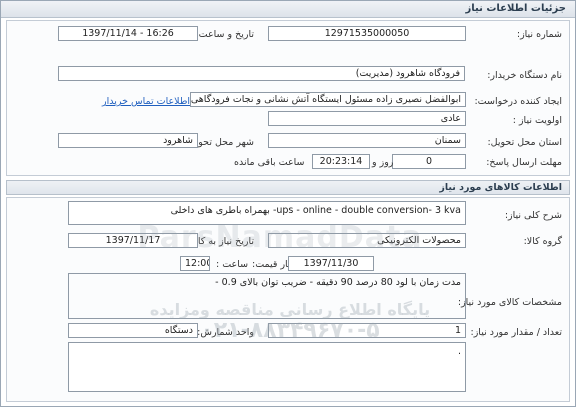 Image resolution: width=576 pixels, height=407 pixels. I want to click on province-field: سمنان, so click(367, 140).